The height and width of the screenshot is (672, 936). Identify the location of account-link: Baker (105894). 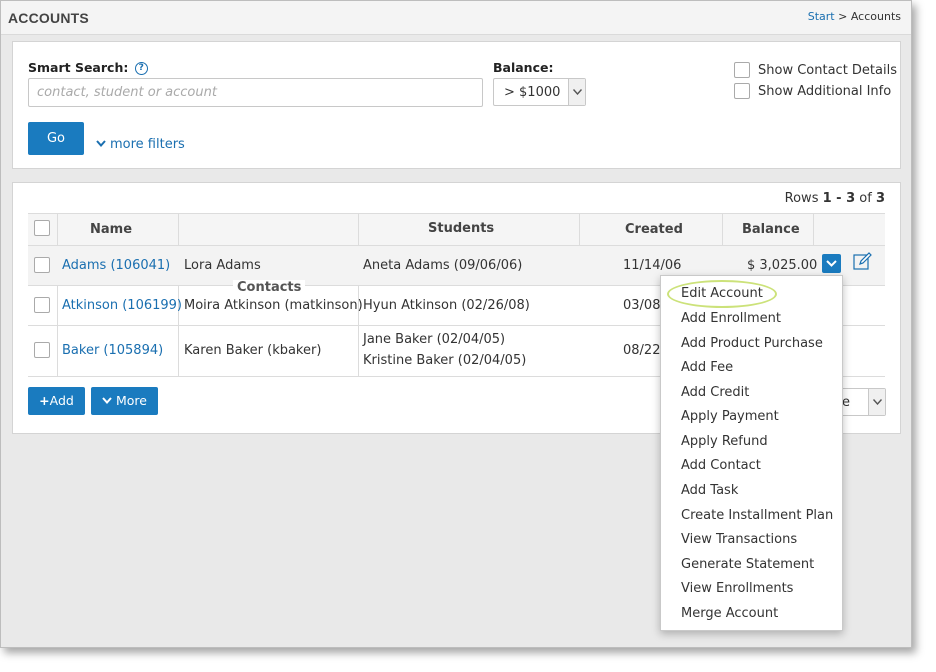
(112, 350).